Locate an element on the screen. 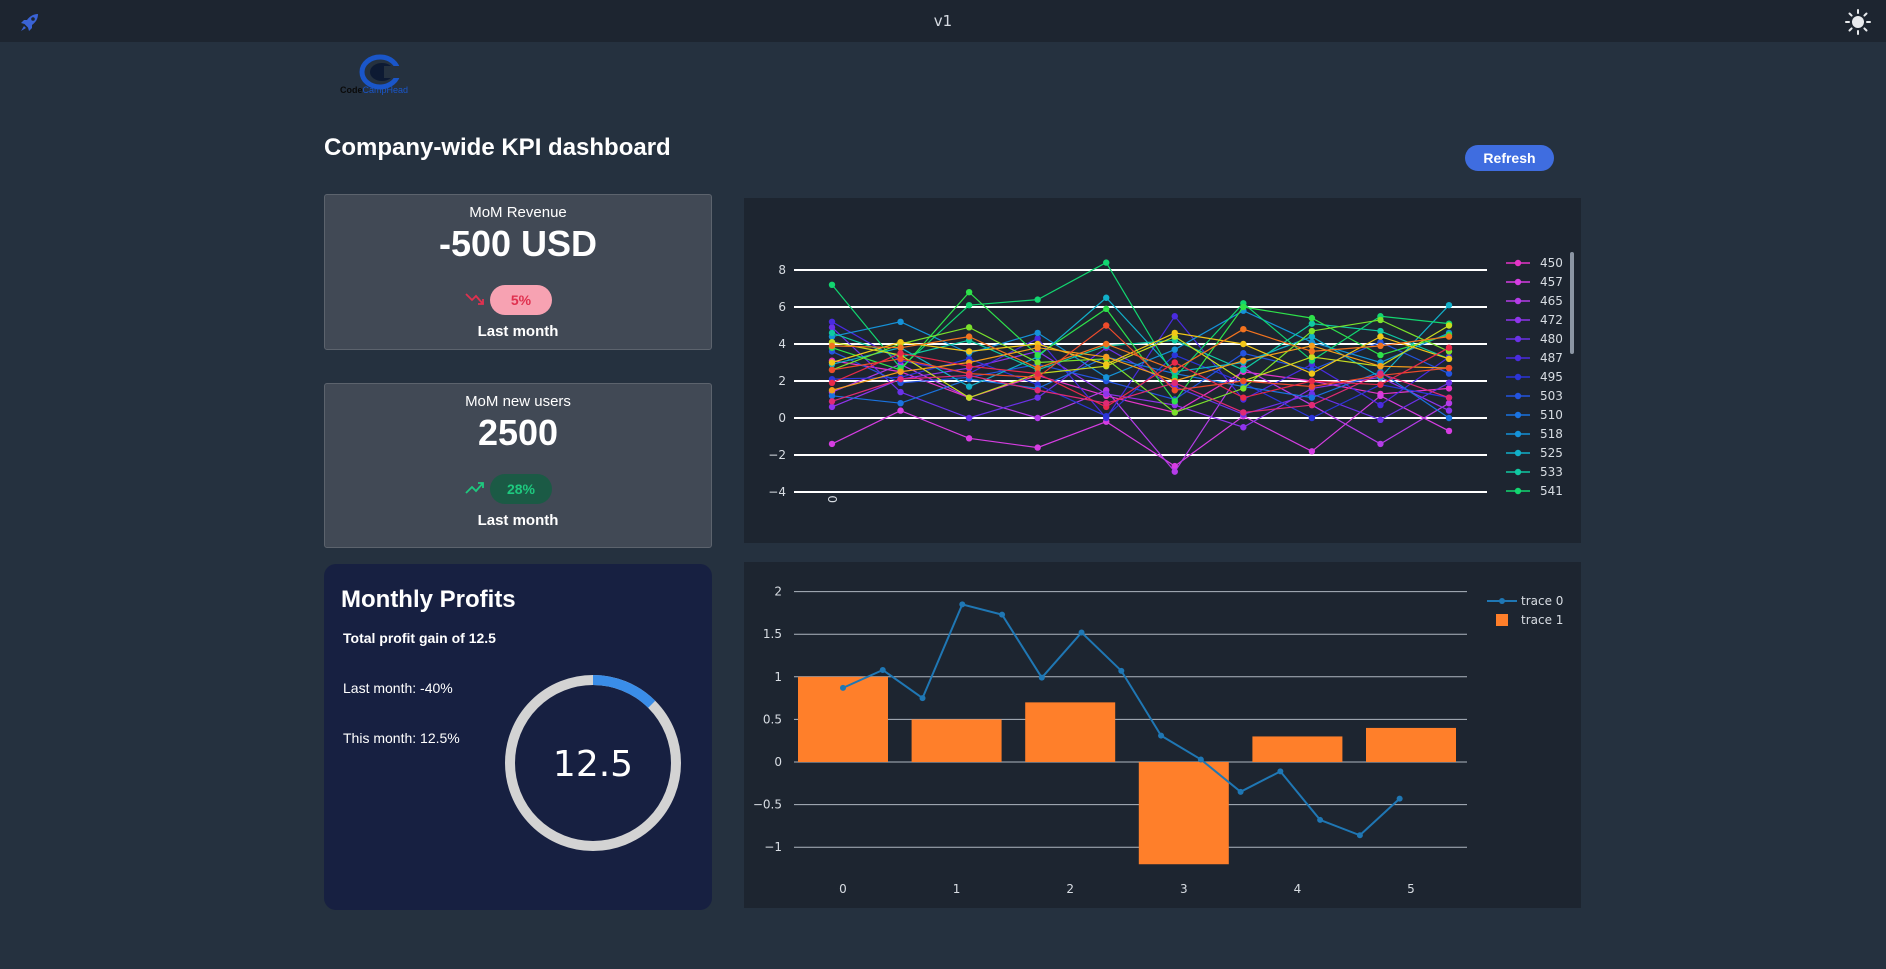  y-tick-label: 0.5 is located at coordinates (772, 719).